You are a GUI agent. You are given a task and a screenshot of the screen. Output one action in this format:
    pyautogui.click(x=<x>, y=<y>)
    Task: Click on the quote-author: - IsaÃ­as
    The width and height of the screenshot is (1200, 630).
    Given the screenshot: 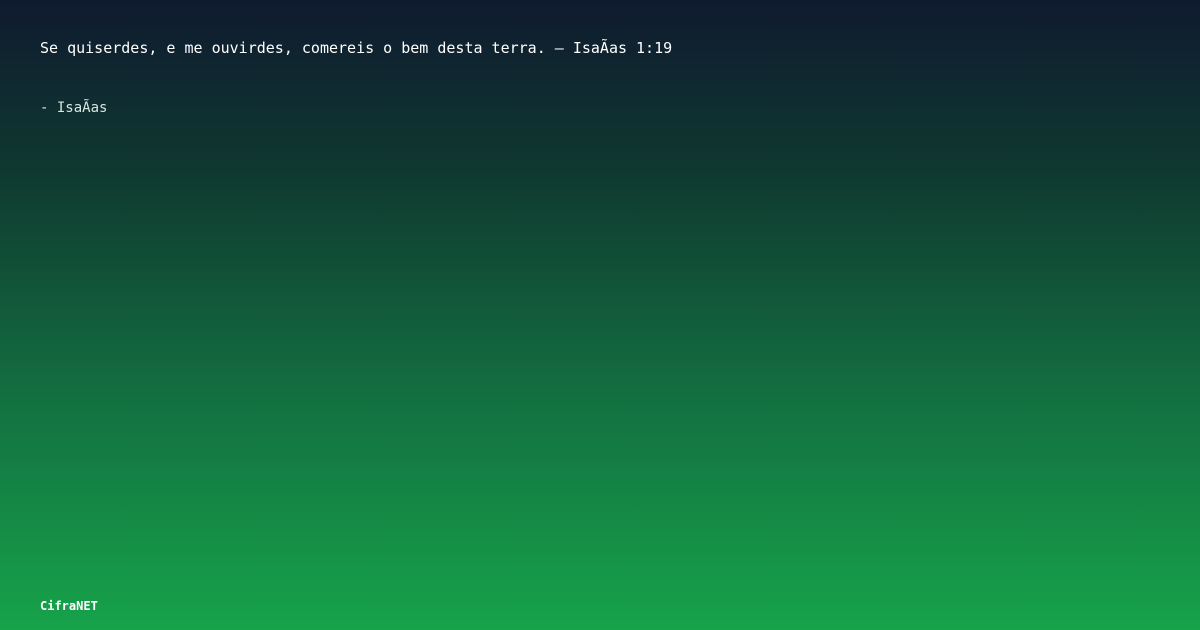 What is the action you would take?
    pyautogui.click(x=74, y=108)
    